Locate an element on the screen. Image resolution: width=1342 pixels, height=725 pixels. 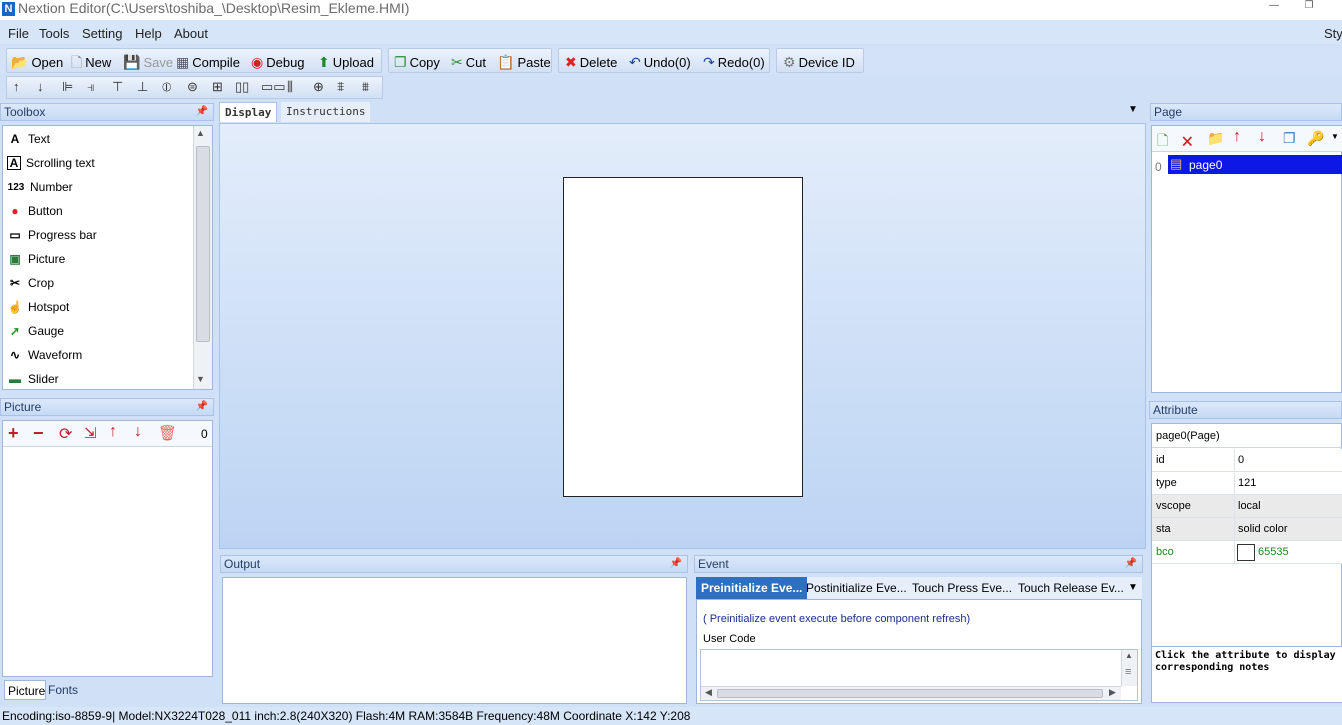
device-id-button: ⚙ Device ID is located at coordinates (819, 62).